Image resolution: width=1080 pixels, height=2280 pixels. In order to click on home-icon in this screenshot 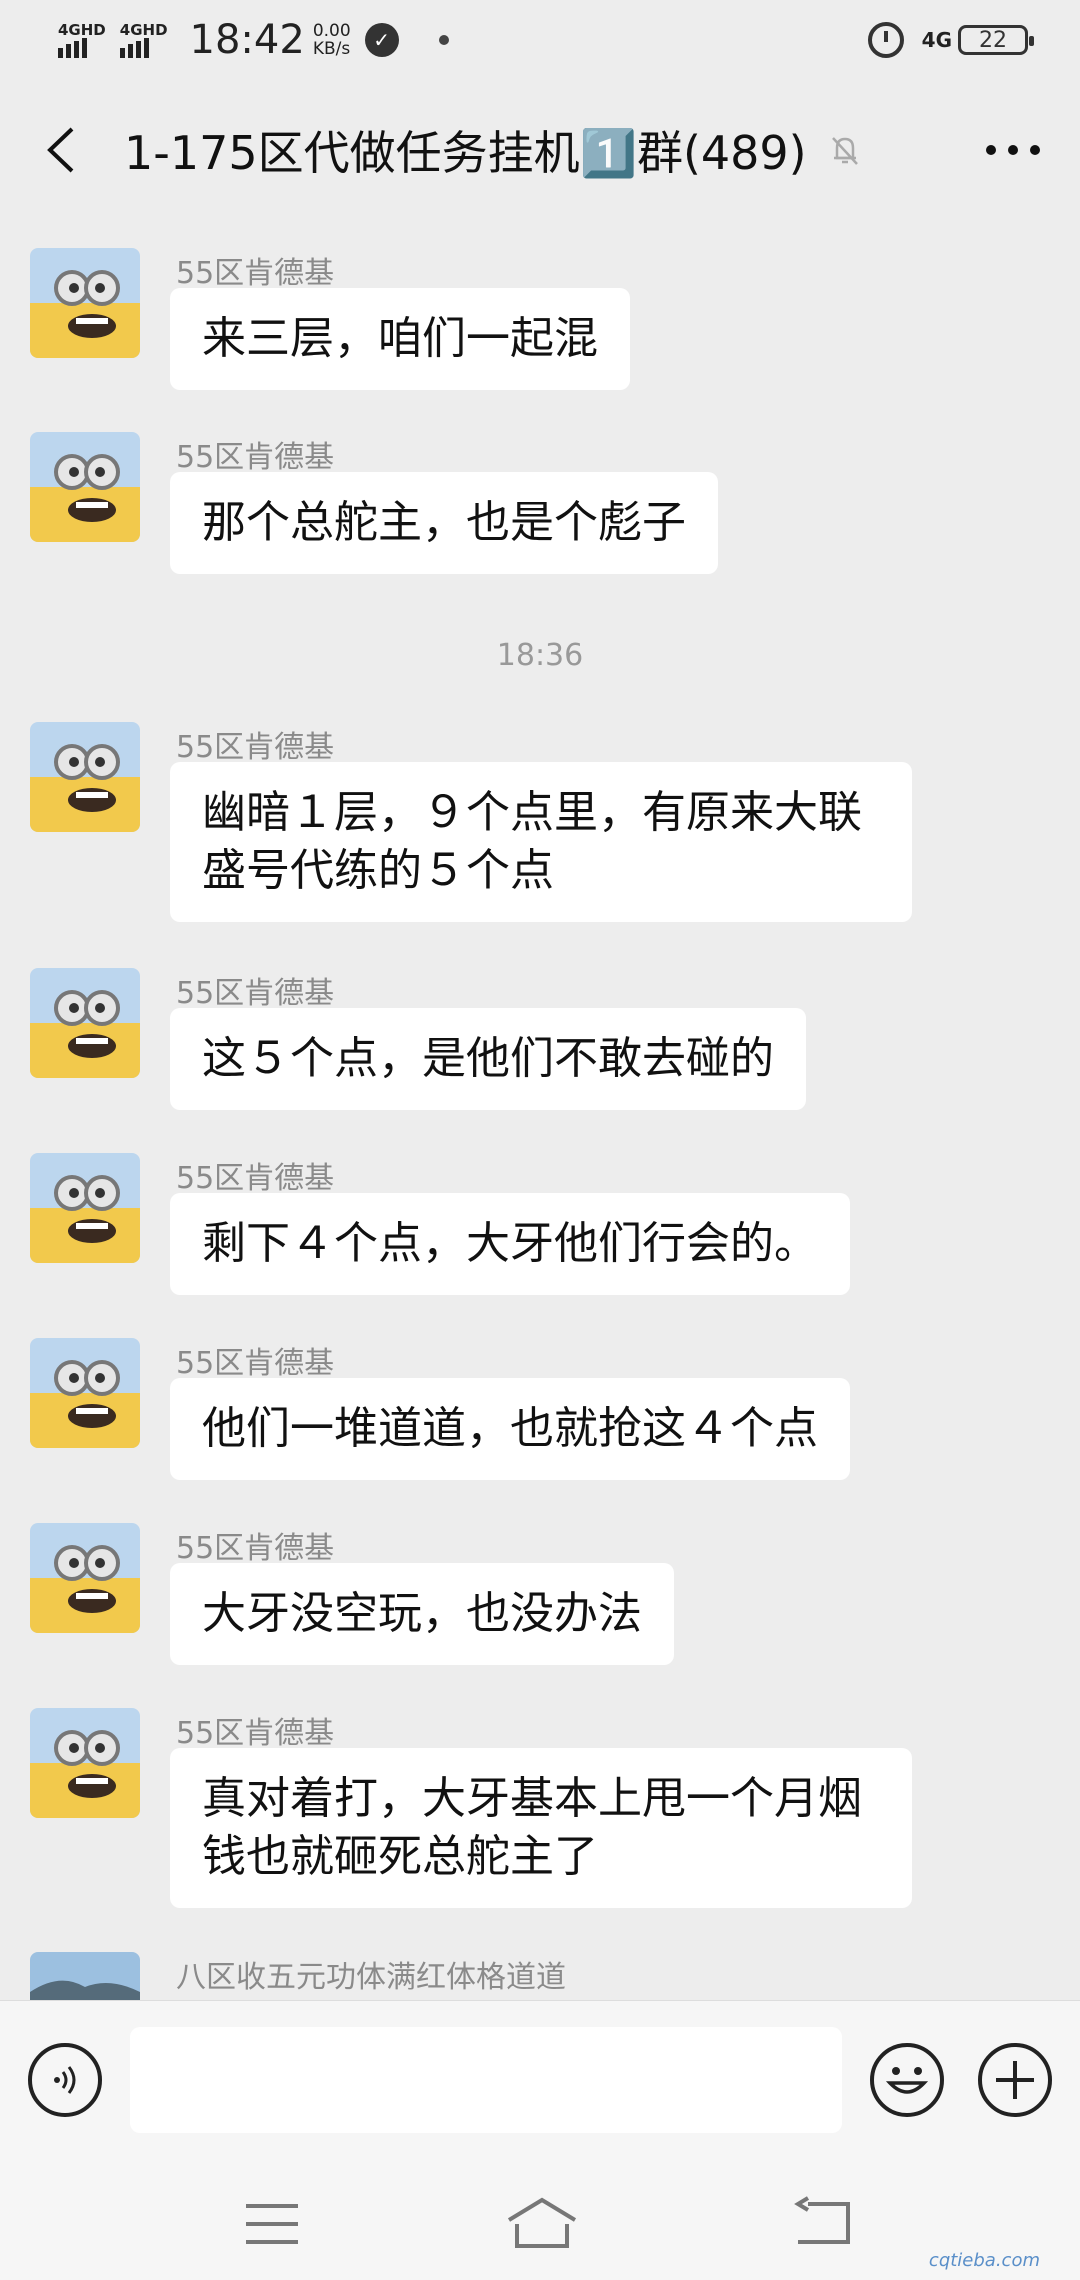, I will do `click(542, 2223)`.